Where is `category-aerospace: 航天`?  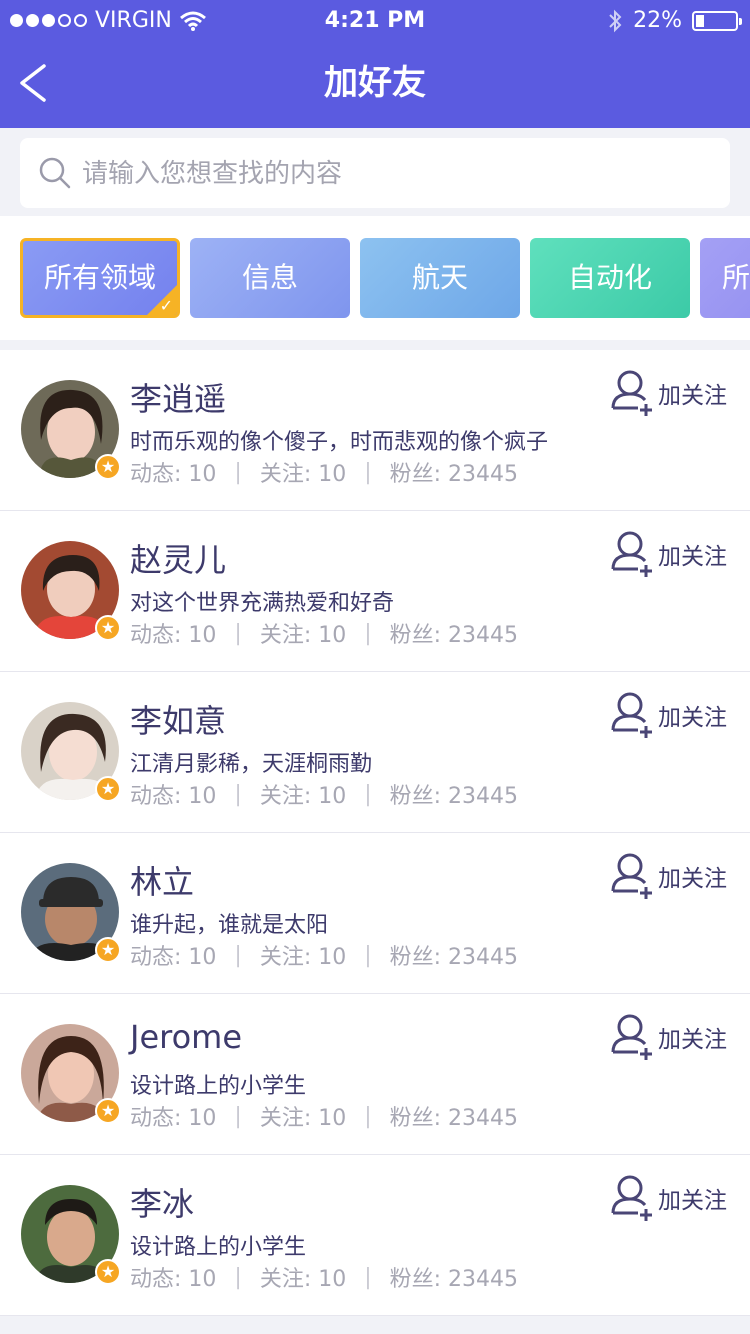 category-aerospace: 航天 is located at coordinates (440, 278).